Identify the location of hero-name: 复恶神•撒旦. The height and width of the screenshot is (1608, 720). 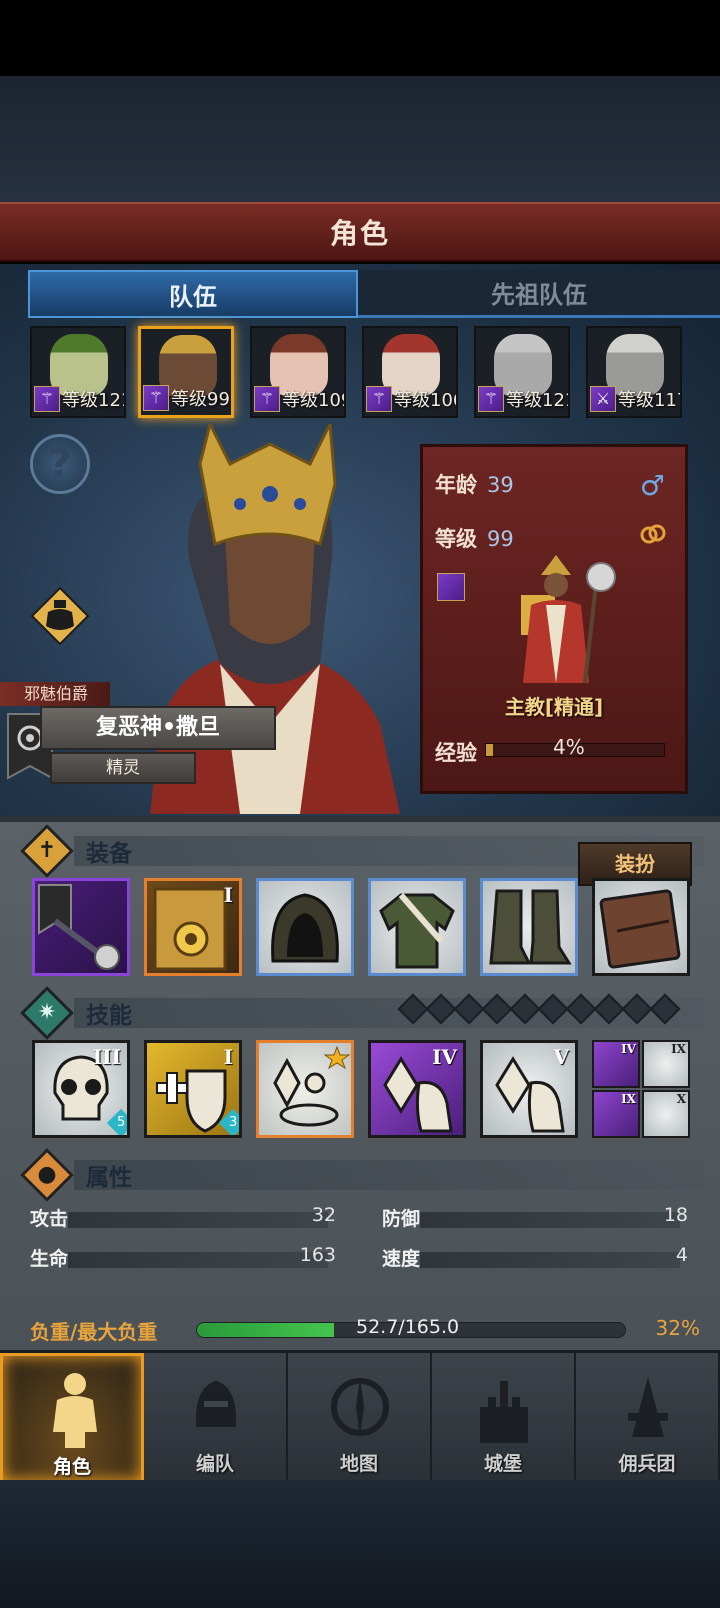
(158, 728).